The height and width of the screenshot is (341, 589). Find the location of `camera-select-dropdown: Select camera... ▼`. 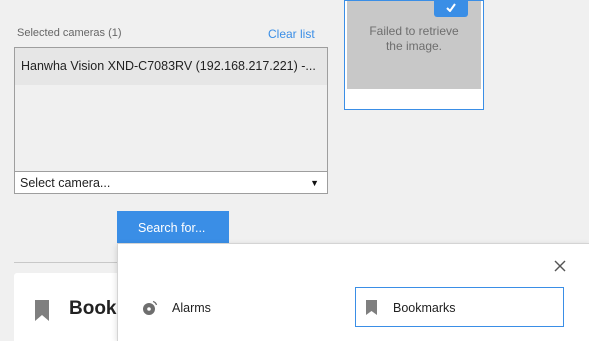

camera-select-dropdown: Select camera... ▼ is located at coordinates (171, 182).